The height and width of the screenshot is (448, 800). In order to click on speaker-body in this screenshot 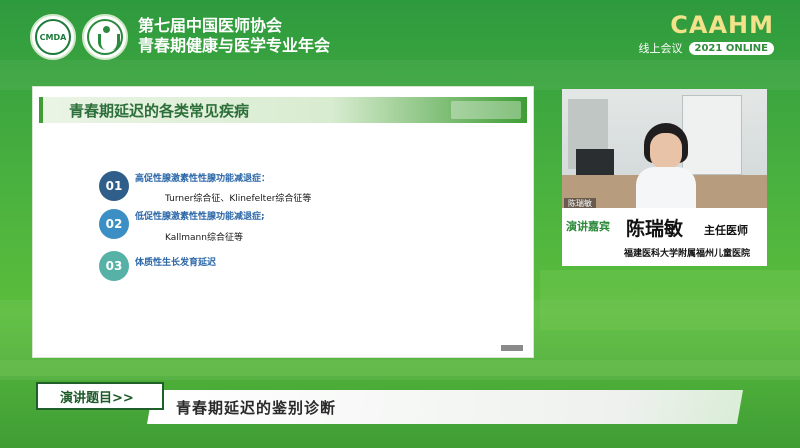, I will do `click(666, 188)`.